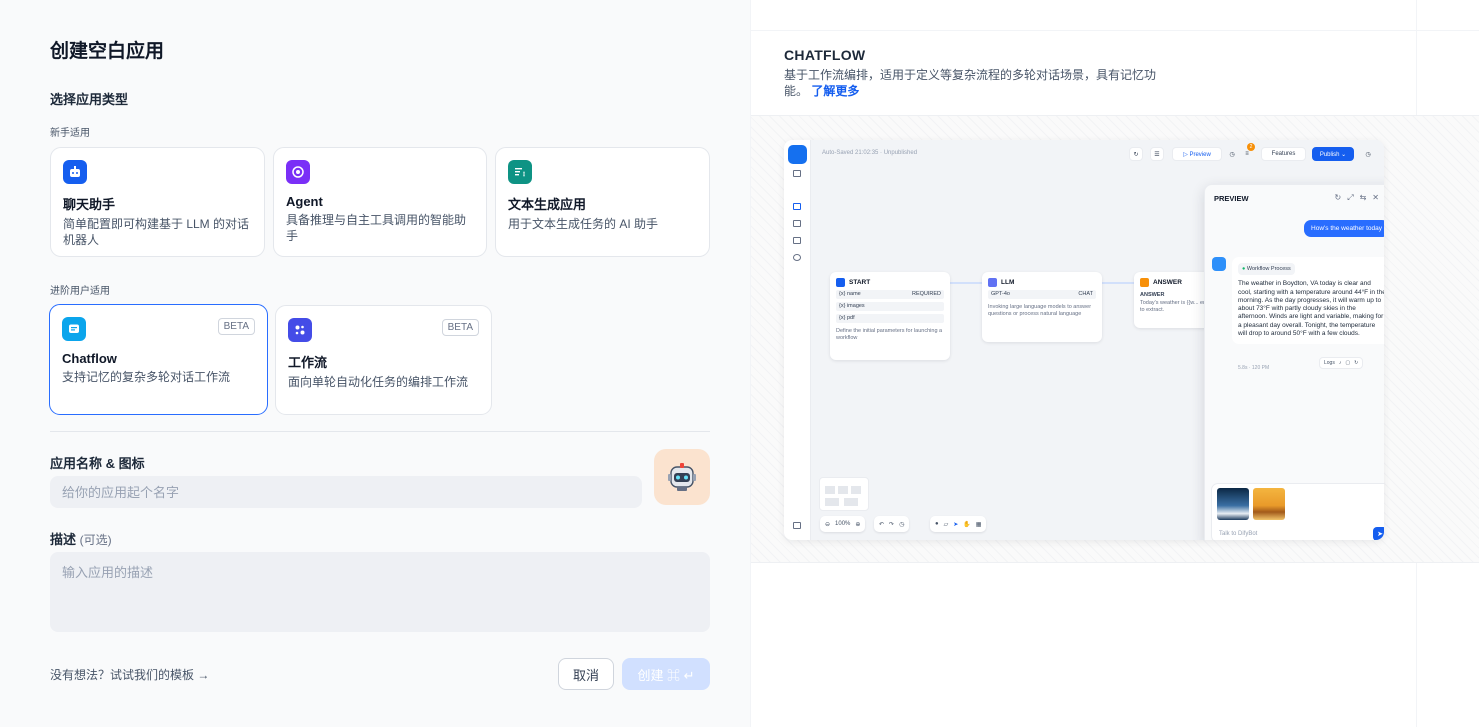 The height and width of the screenshot is (727, 1479). What do you see at coordinates (1341, 363) in the screenshot?
I see `message-actions: Logs ♪ ▢ ↻` at bounding box center [1341, 363].